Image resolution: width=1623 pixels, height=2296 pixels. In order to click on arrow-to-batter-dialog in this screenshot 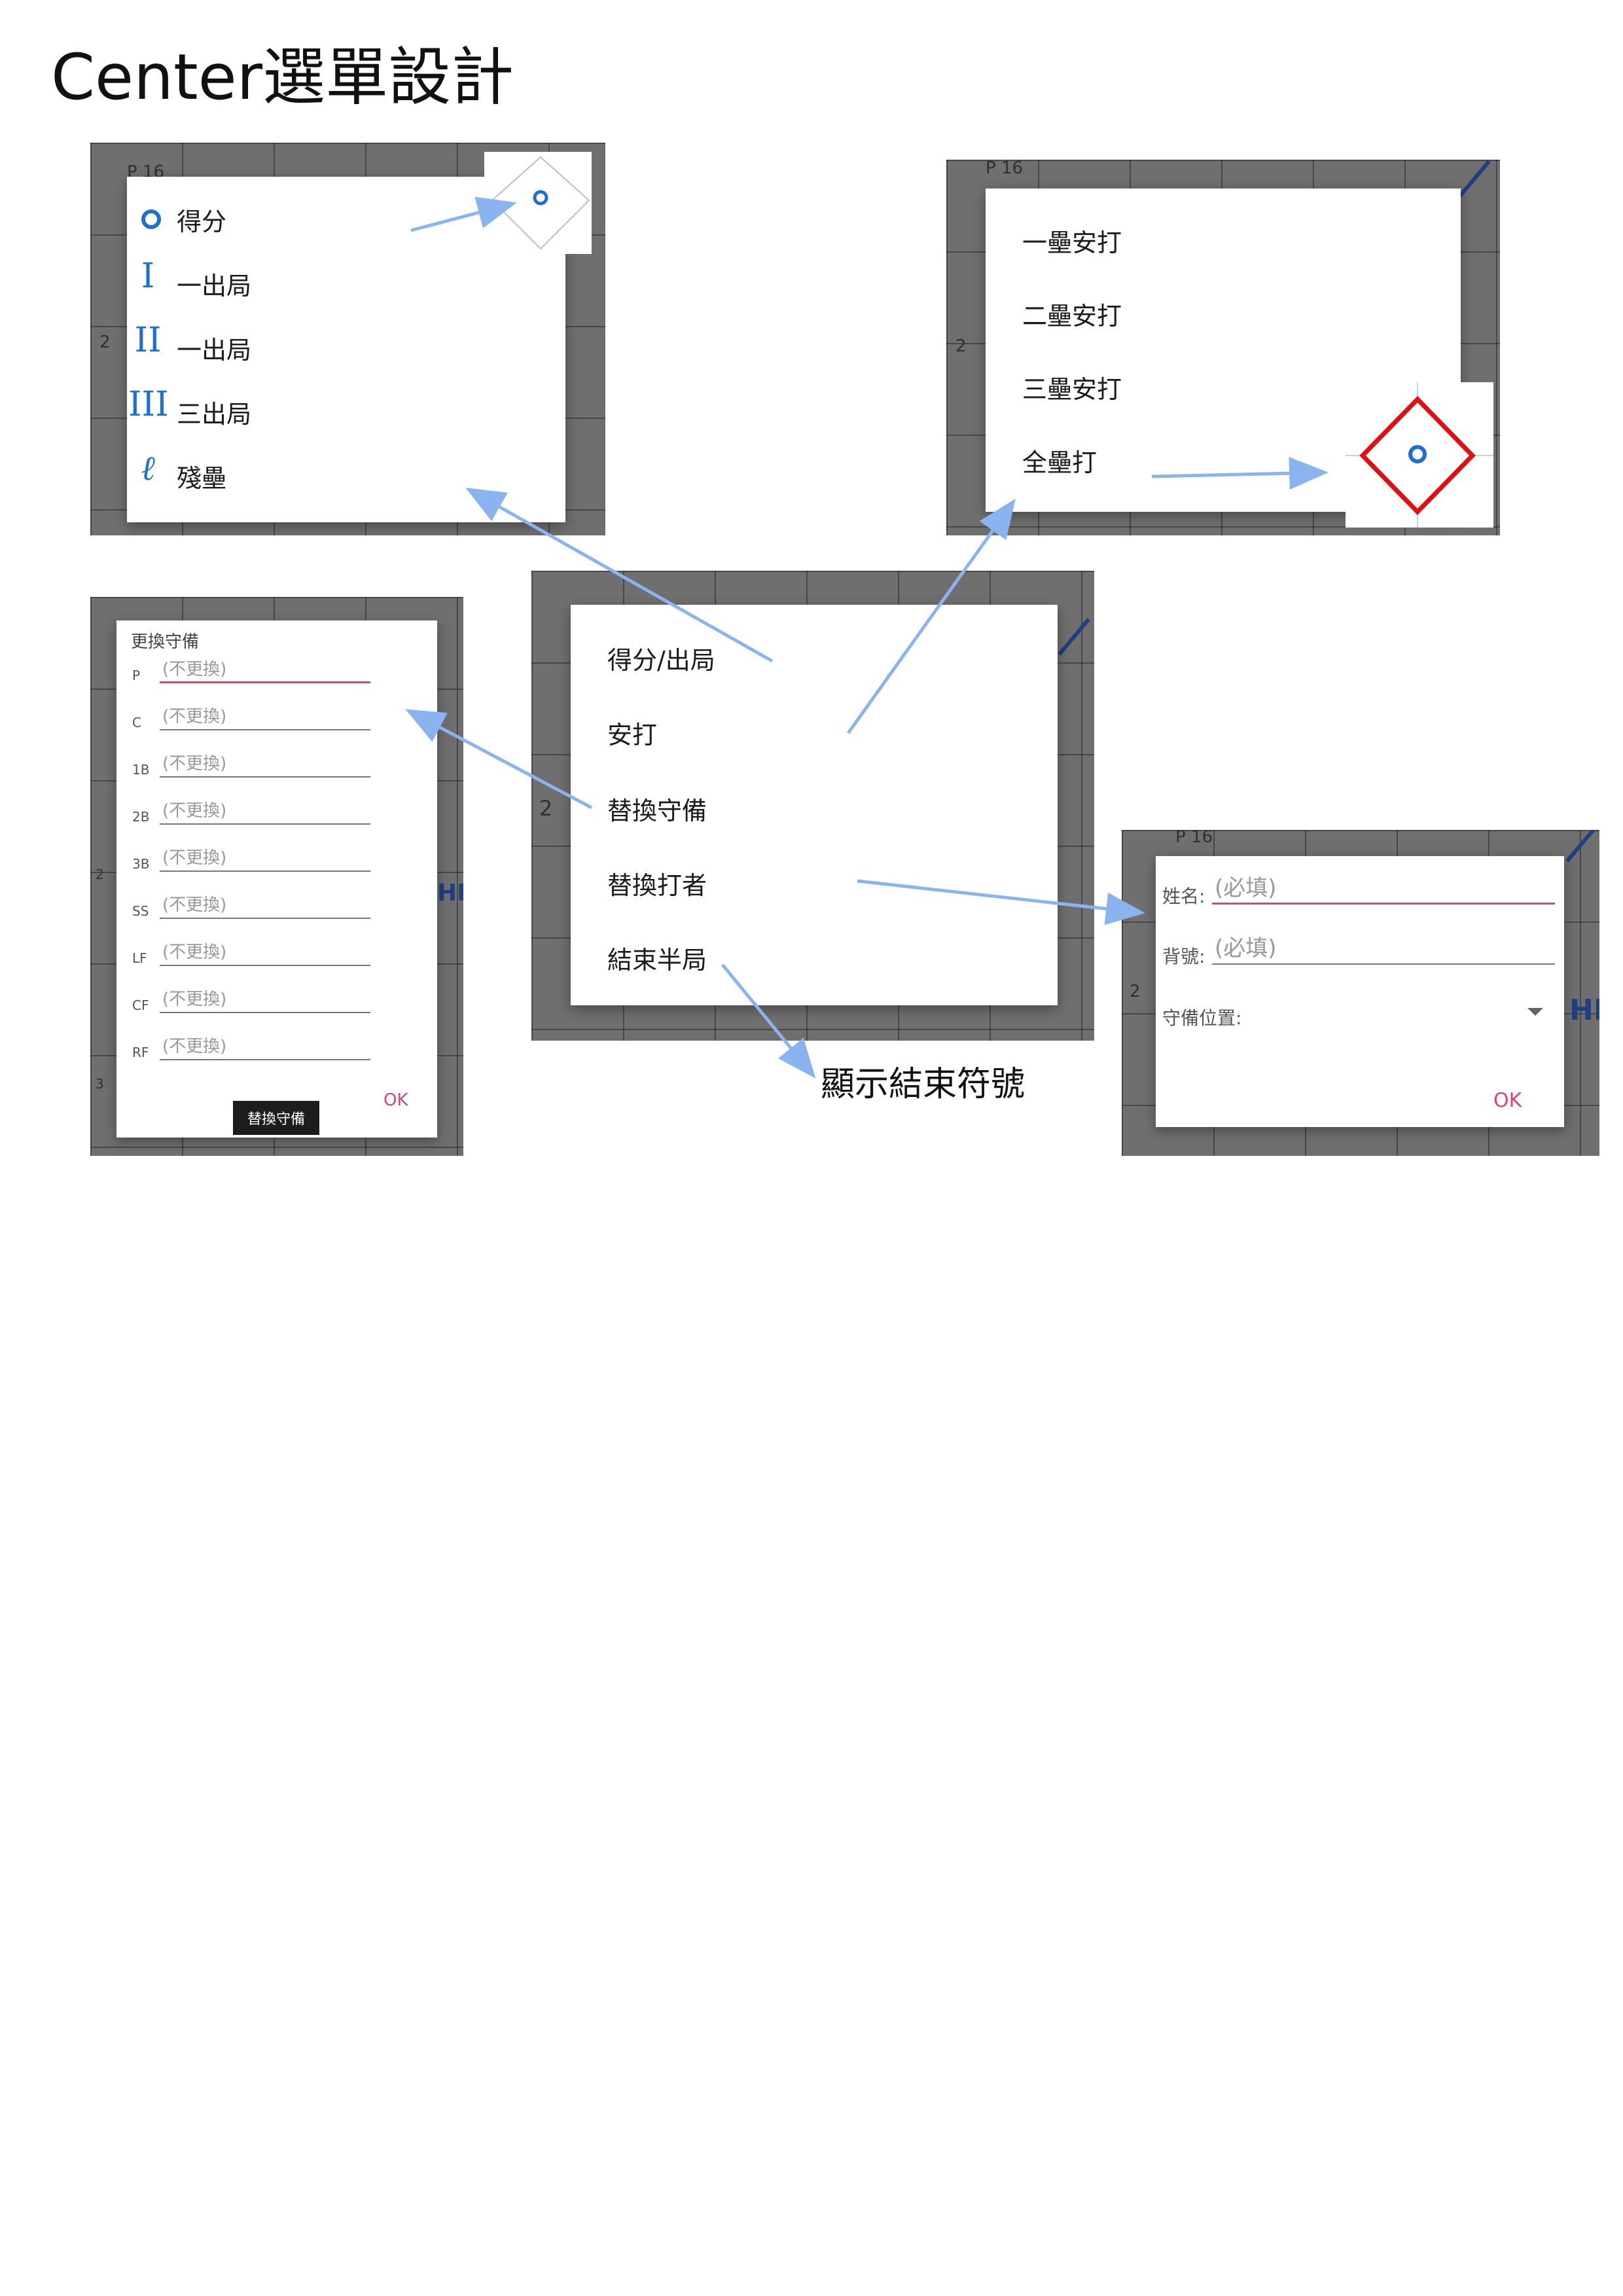, I will do `click(1001, 902)`.